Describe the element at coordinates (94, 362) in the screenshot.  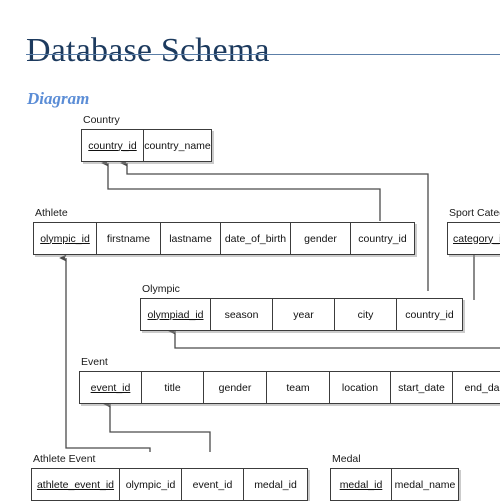
I see `entity-event-label: Event` at that location.